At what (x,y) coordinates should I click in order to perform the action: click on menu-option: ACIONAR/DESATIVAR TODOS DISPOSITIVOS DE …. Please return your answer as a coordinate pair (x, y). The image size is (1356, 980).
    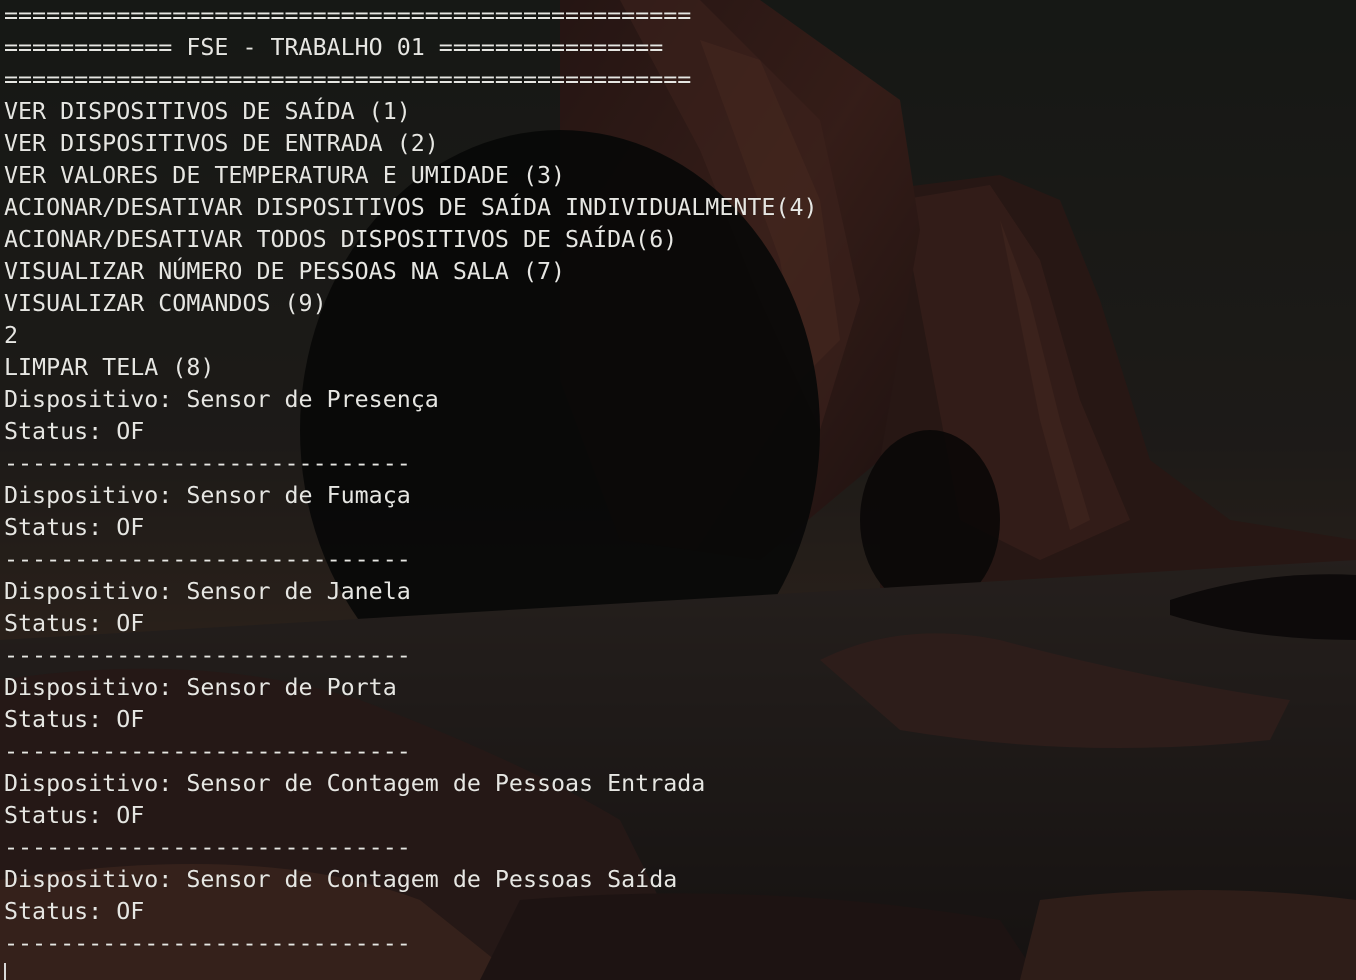
    Looking at the image, I should click on (341, 239).